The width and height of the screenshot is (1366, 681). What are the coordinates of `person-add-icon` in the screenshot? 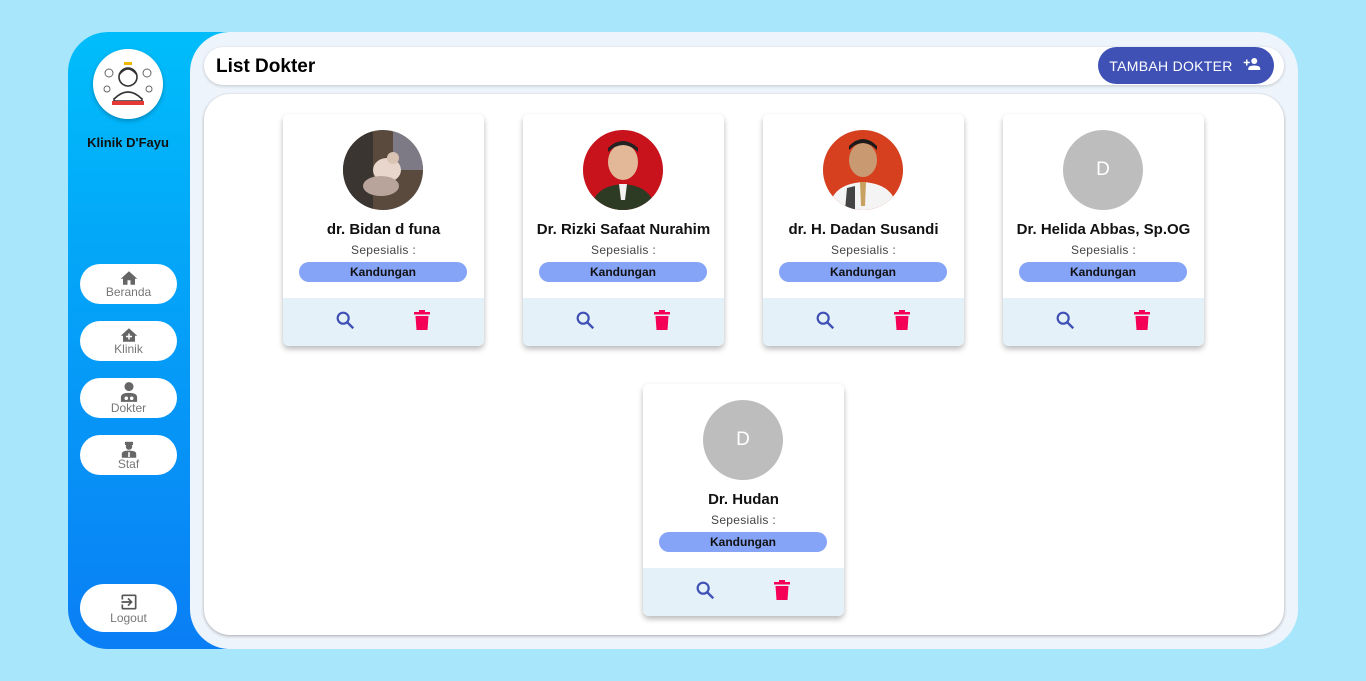 It's located at (1252, 65).